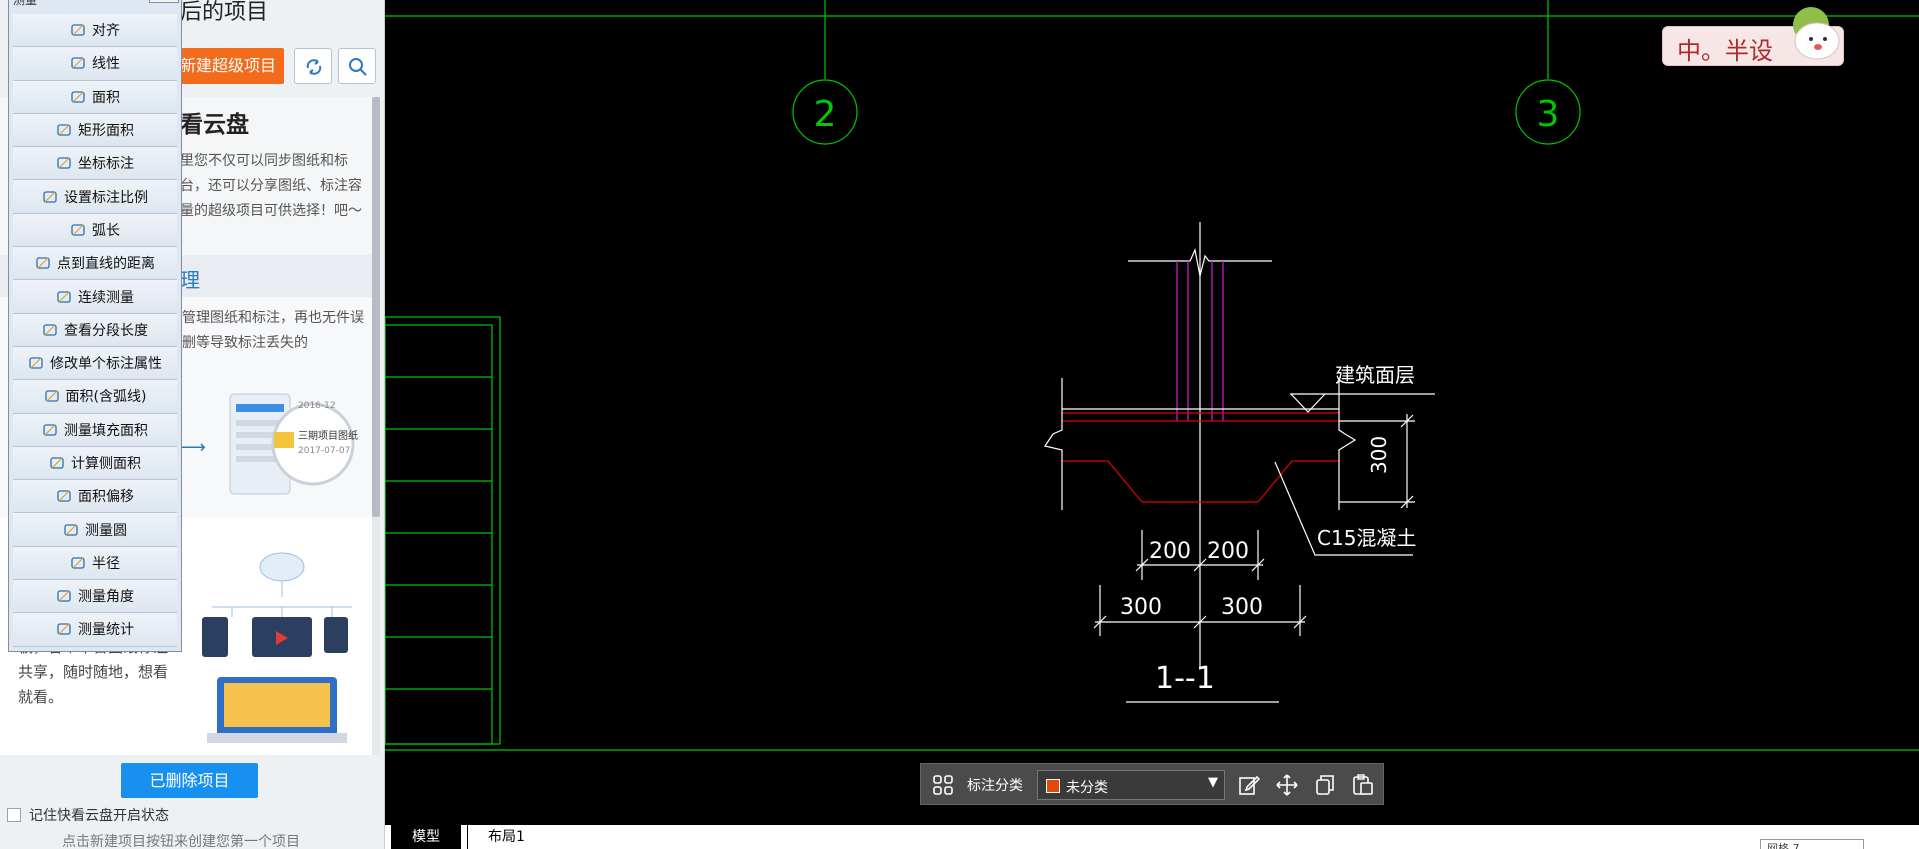  Describe the element at coordinates (50, 330) in the screenshot. I see `segment-length-icon` at that location.